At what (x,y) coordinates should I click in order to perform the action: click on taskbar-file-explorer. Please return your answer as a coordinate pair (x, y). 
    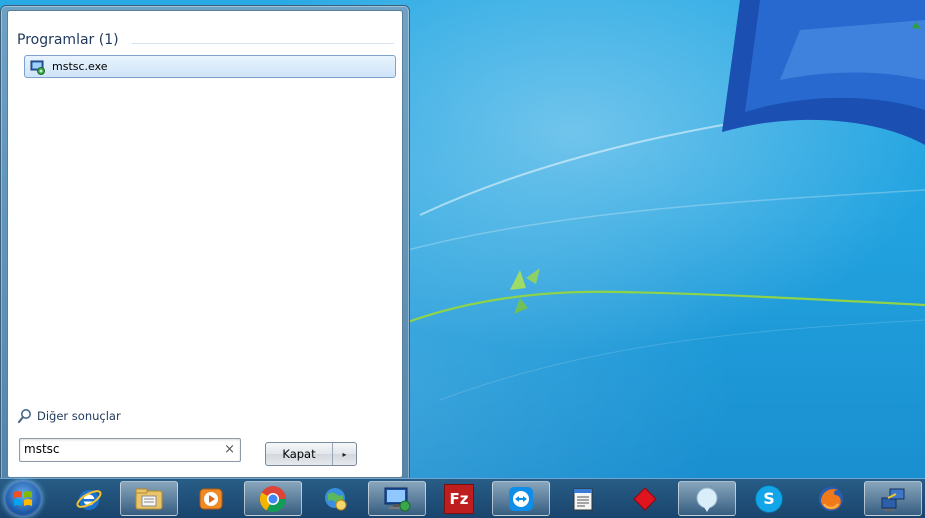
    Looking at the image, I should click on (149, 498).